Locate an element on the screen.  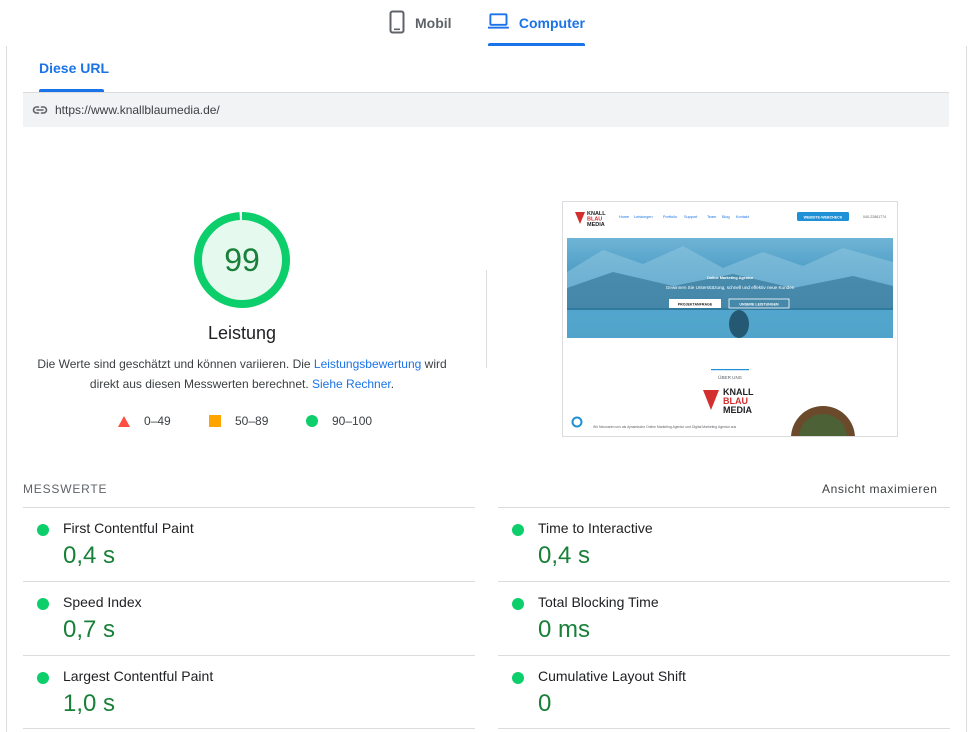
triangle-icon is located at coordinates (124, 421).